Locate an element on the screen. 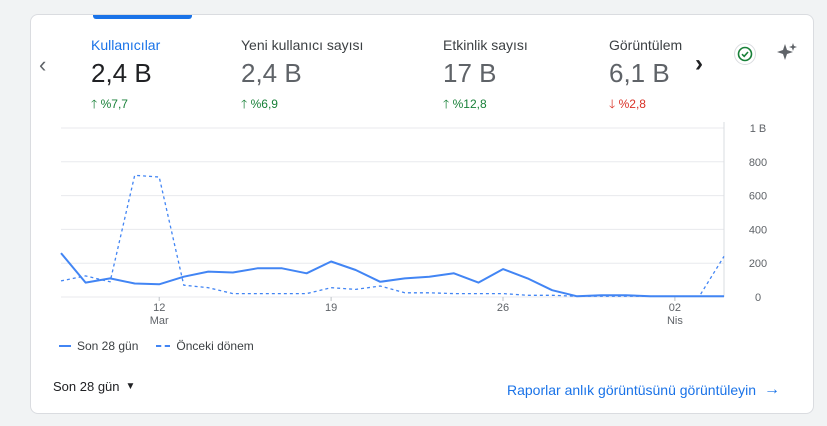  chart-legend: Son 28 gün Önceki dönem is located at coordinates (156, 346).